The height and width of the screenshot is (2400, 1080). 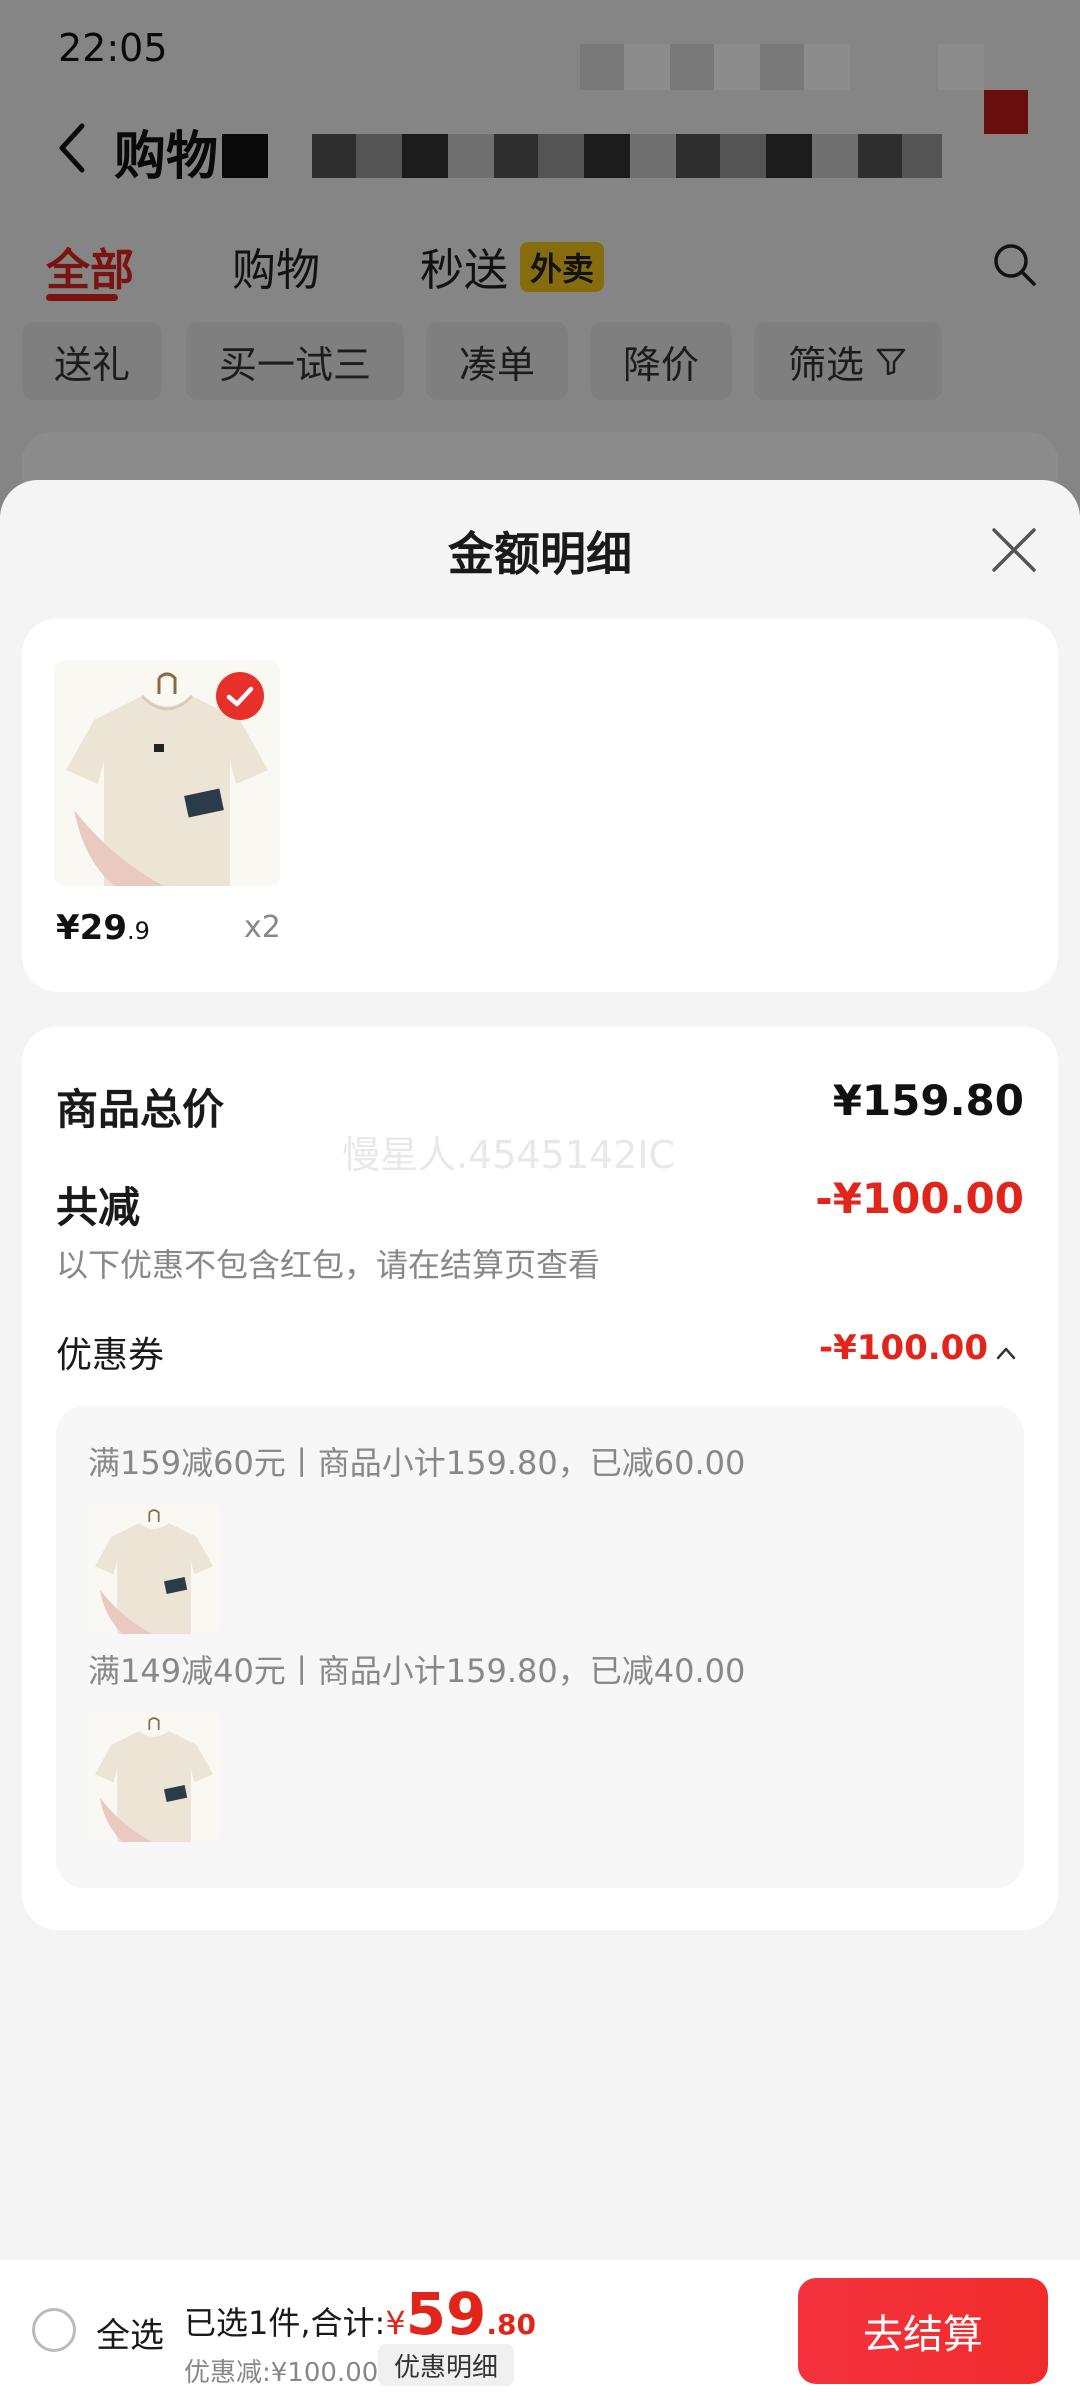 I want to click on sheet-title: 金额明细, so click(x=540, y=554).